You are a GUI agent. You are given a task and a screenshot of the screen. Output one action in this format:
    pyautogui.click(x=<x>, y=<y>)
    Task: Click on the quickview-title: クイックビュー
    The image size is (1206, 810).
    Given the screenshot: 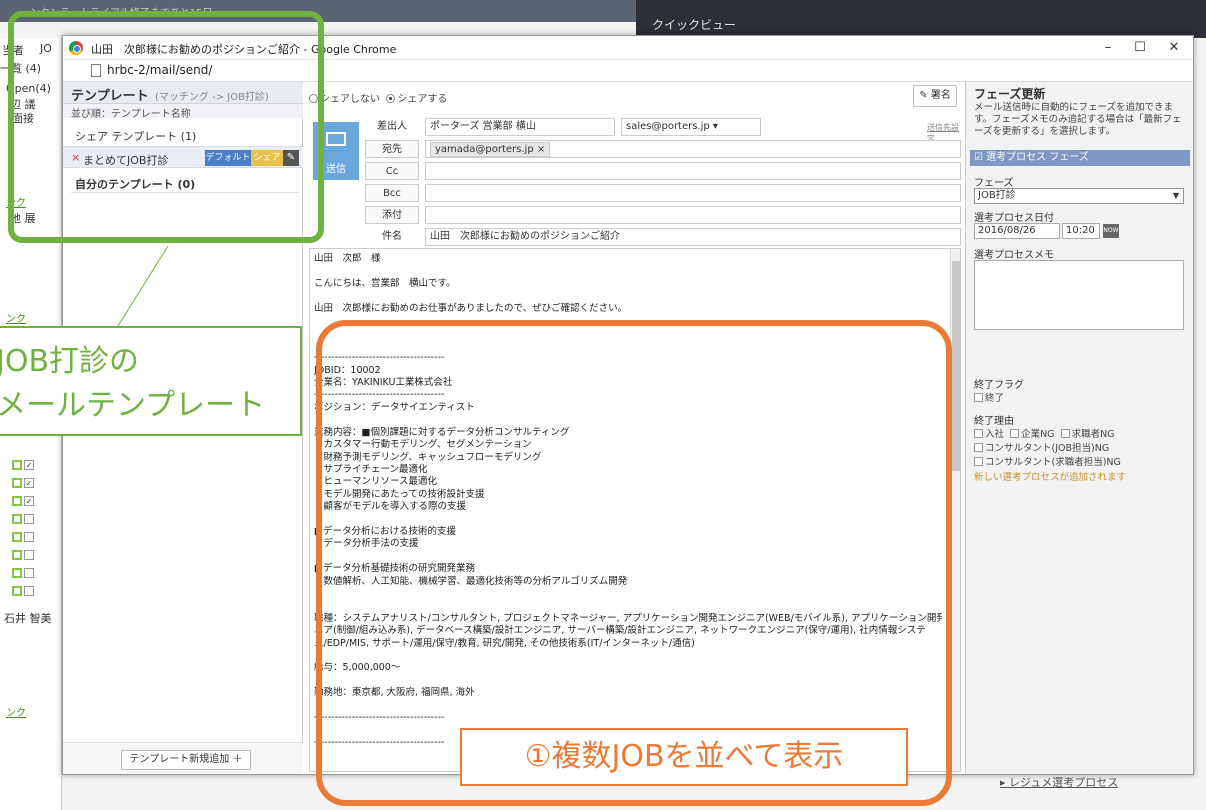 What is the action you would take?
    pyautogui.click(x=694, y=25)
    